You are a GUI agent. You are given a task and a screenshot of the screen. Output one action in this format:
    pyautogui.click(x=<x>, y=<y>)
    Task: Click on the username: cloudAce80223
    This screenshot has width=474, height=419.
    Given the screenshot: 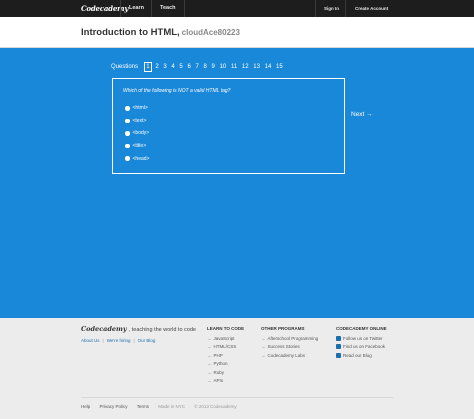 What is the action you would take?
    pyautogui.click(x=210, y=32)
    